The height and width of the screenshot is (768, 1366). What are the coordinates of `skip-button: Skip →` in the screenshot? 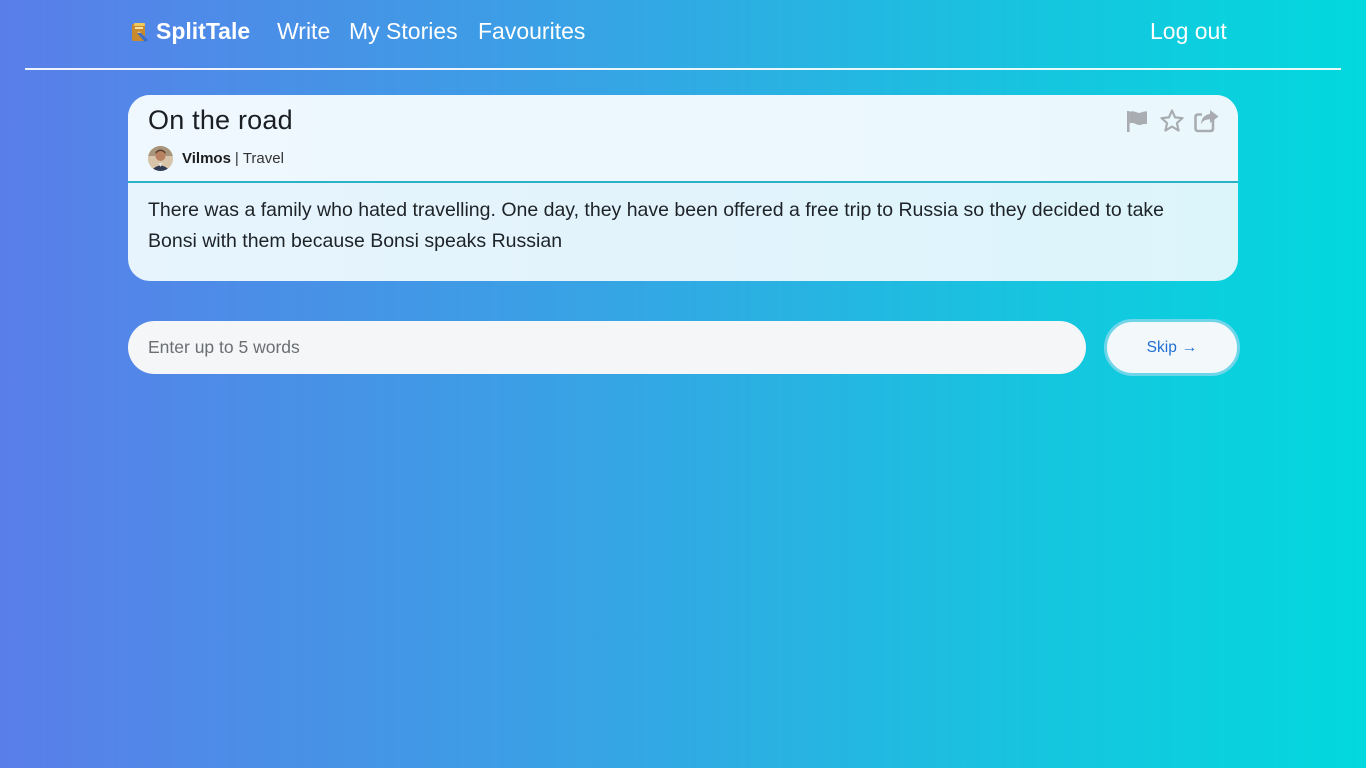 It's located at (1172, 347).